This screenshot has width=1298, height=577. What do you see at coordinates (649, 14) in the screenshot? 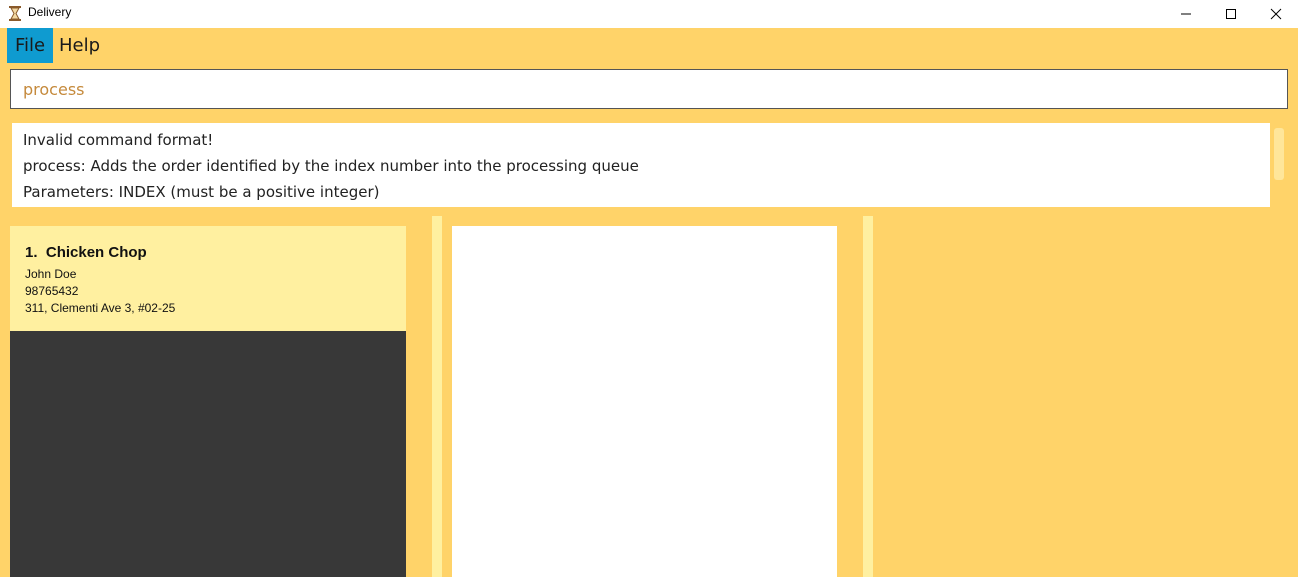
I see `title-bar: Delivery` at bounding box center [649, 14].